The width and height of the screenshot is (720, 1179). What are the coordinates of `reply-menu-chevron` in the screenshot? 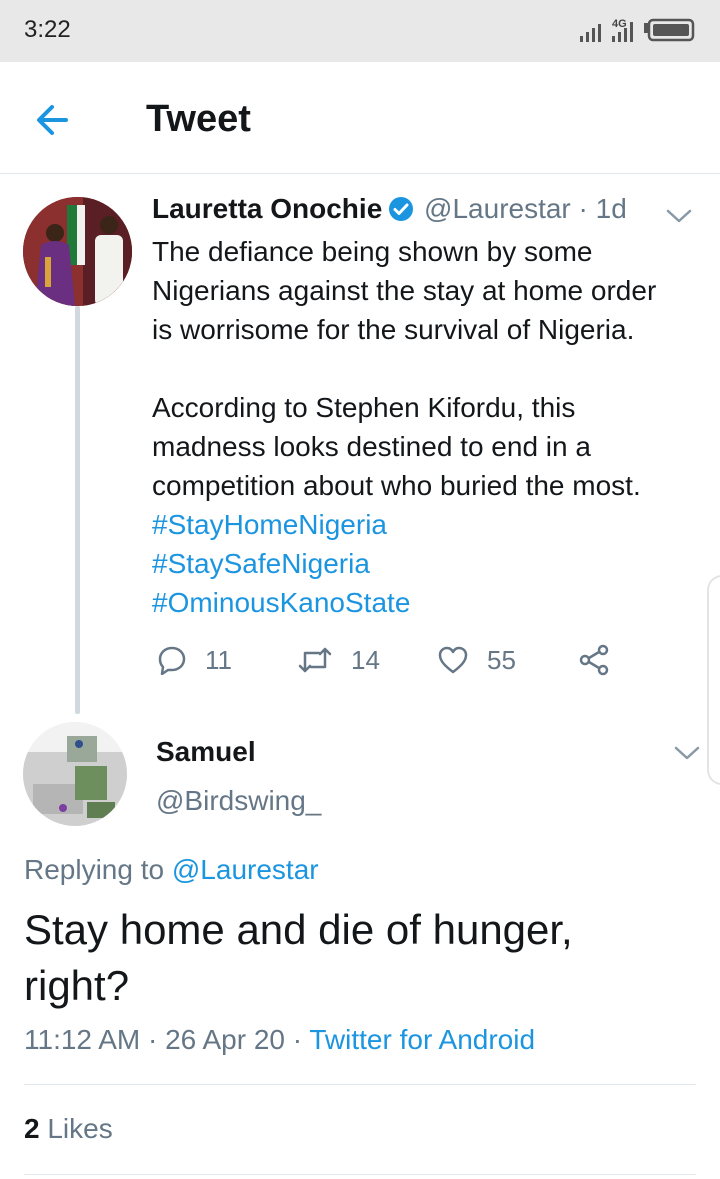 It's located at (687, 752).